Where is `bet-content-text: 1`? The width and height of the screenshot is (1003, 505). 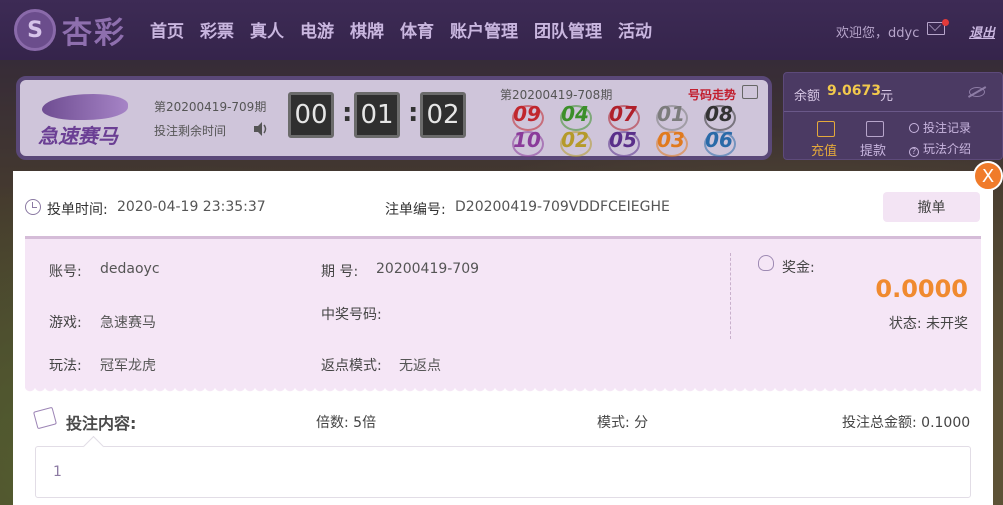
bet-content-text: 1 is located at coordinates (57, 472).